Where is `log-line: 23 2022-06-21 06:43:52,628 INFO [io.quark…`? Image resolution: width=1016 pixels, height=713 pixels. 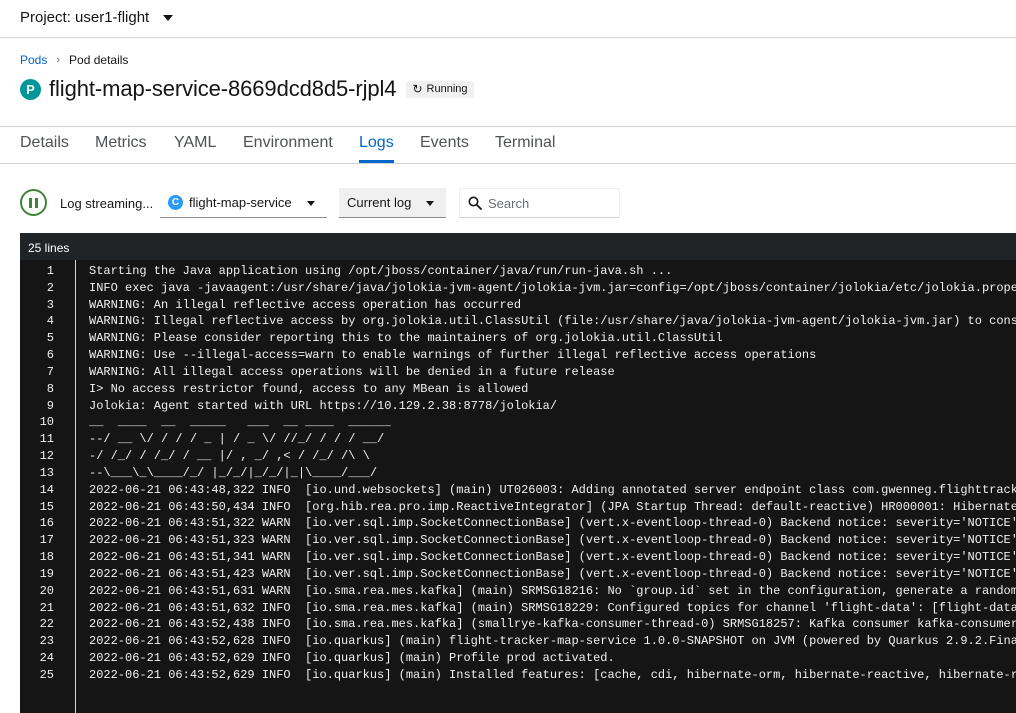 log-line: 23 2022-06-21 06:43:52,628 INFO [io.quark… is located at coordinates (518, 641).